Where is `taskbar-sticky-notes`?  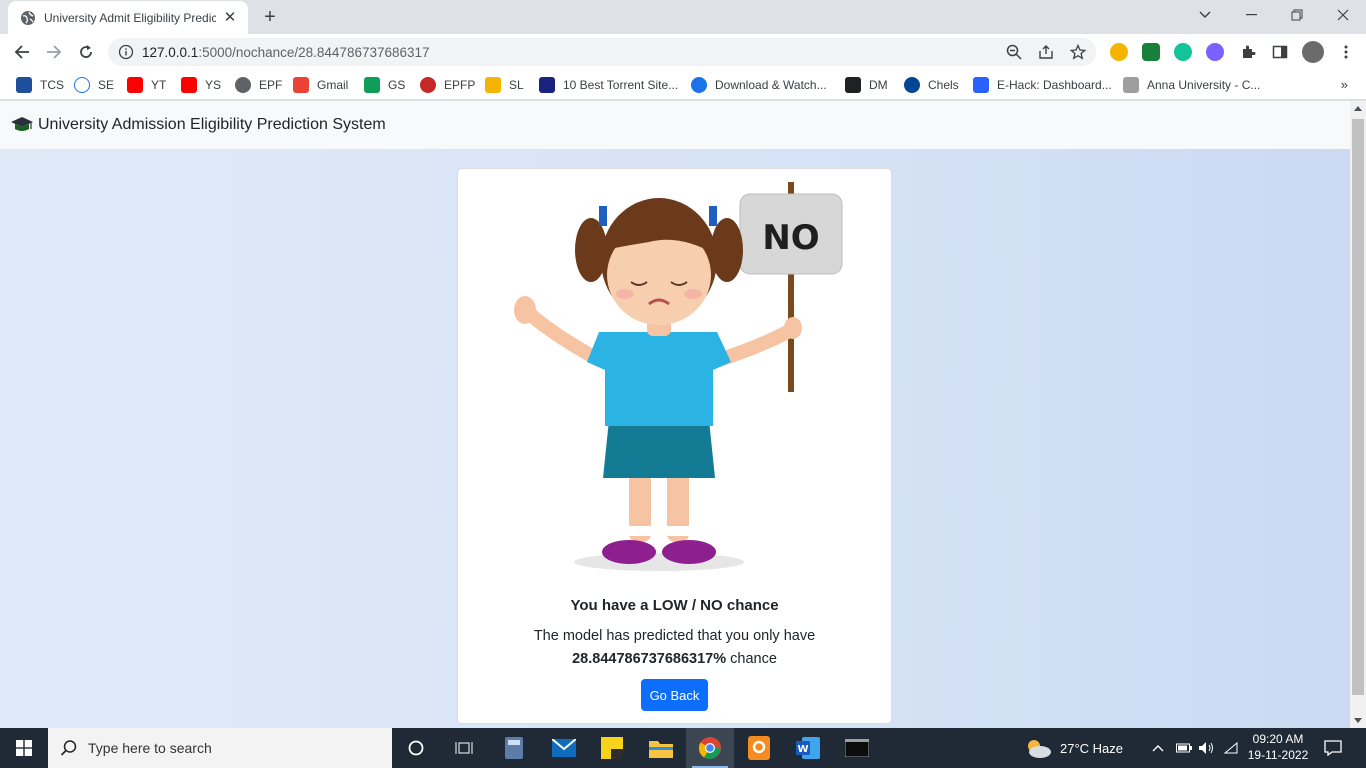
taskbar-sticky-notes is located at coordinates (612, 748).